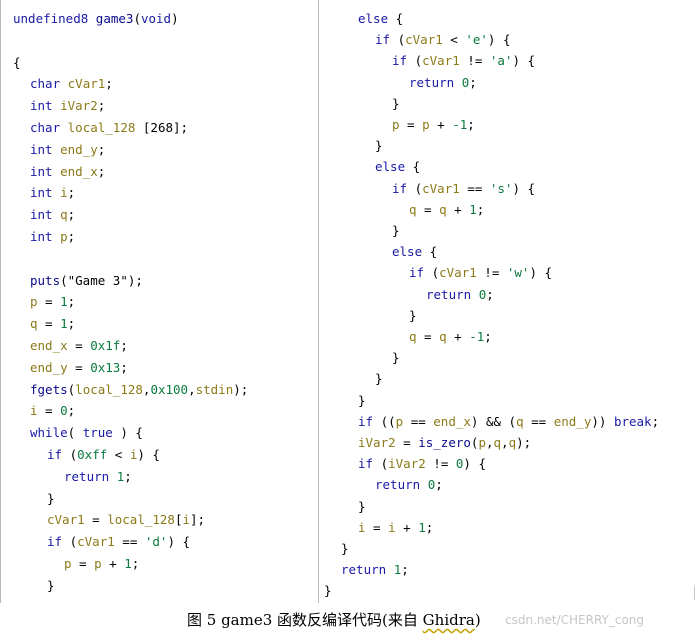  I want to click on code-line: cVar1 = local_128[i];, so click(126, 520).